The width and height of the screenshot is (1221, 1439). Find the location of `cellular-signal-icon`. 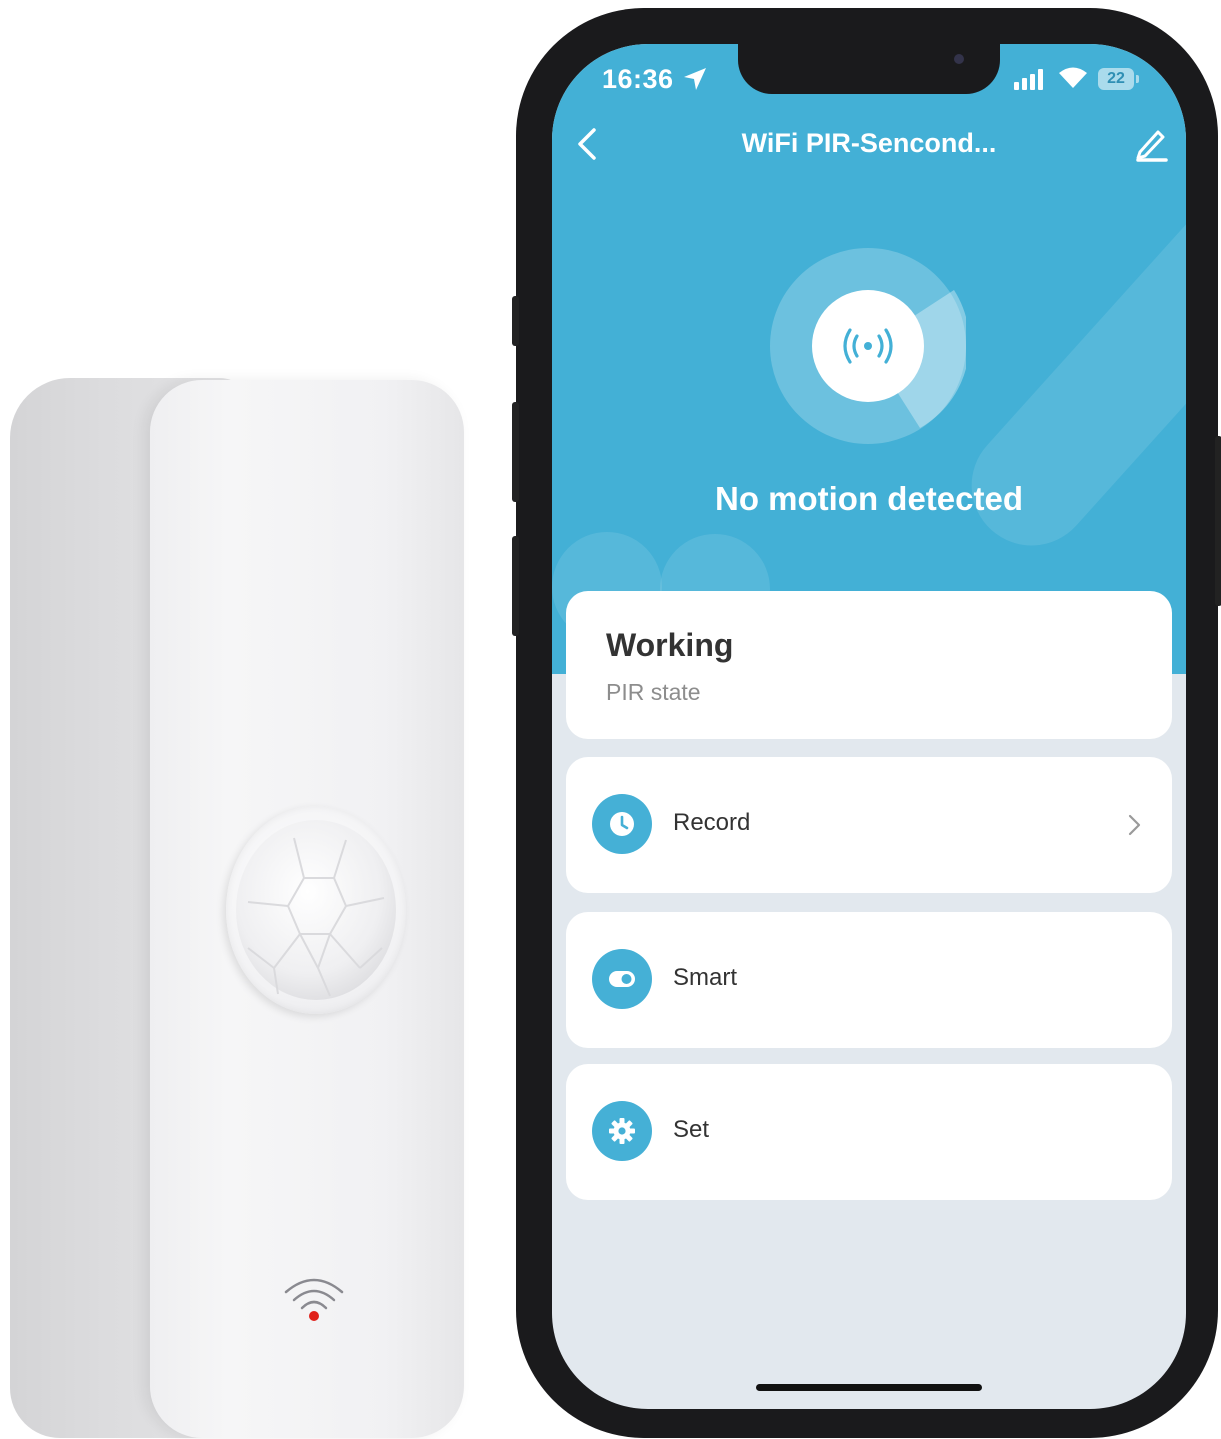

cellular-signal-icon is located at coordinates (1028, 79).